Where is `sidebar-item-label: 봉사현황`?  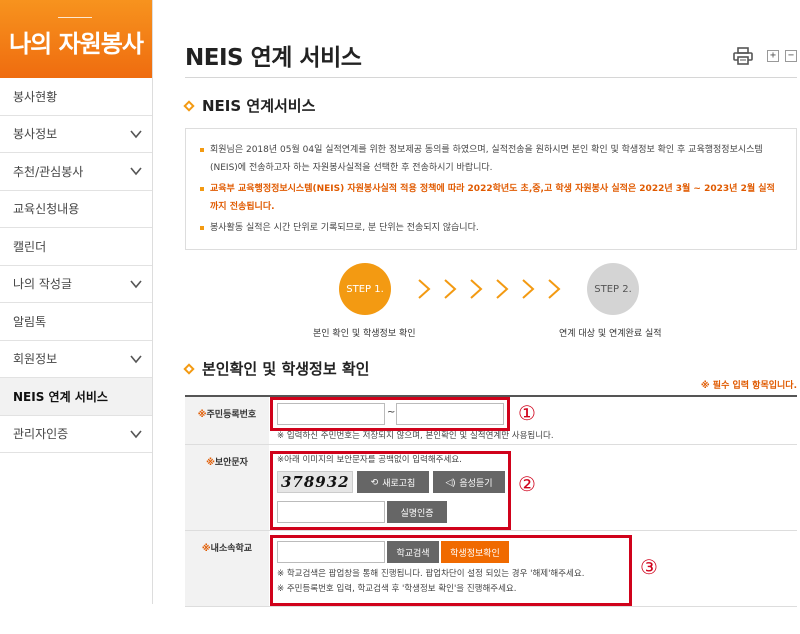
sidebar-item-label: 봉사현황 is located at coordinates (35, 96).